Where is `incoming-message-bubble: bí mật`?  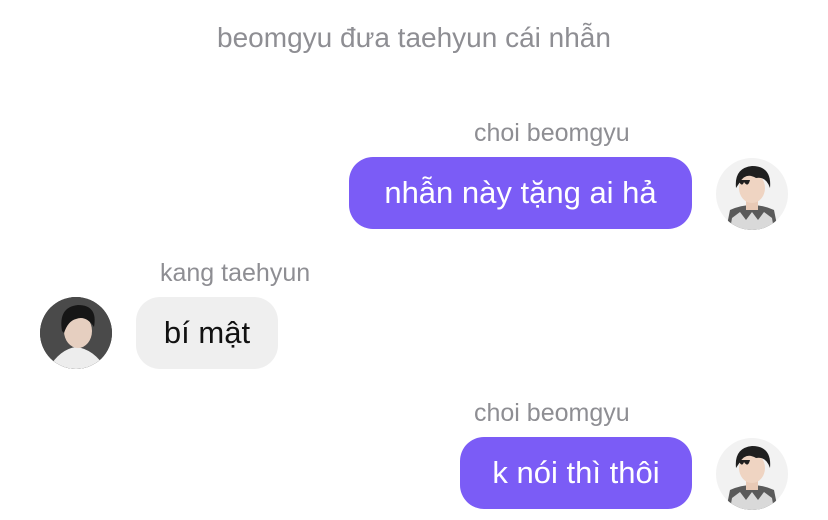 incoming-message-bubble: bí mật is located at coordinates (207, 333).